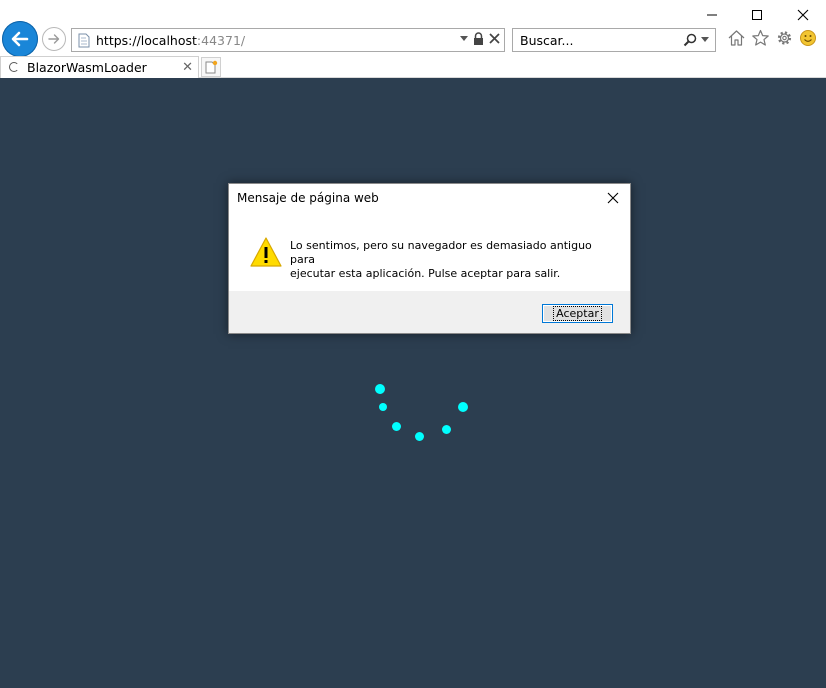  I want to click on minimize-icon, so click(712, 15).